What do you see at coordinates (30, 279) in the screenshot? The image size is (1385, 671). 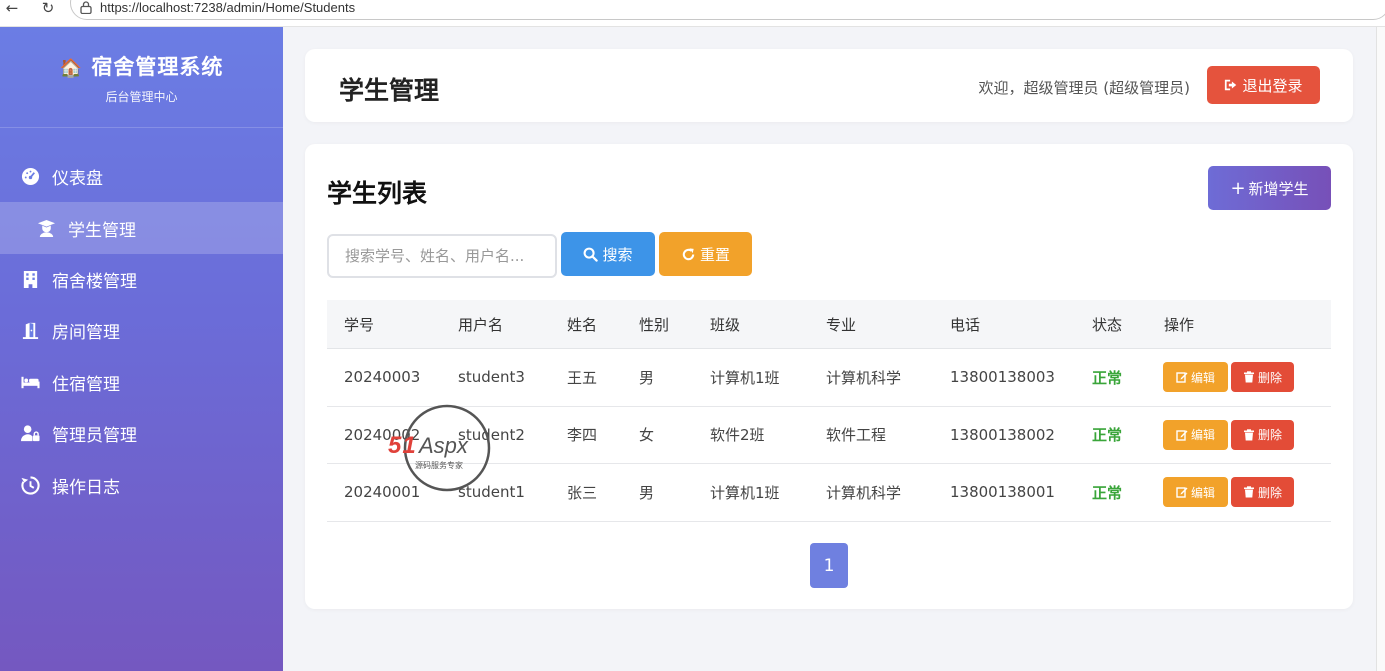 I see `building-icon` at bounding box center [30, 279].